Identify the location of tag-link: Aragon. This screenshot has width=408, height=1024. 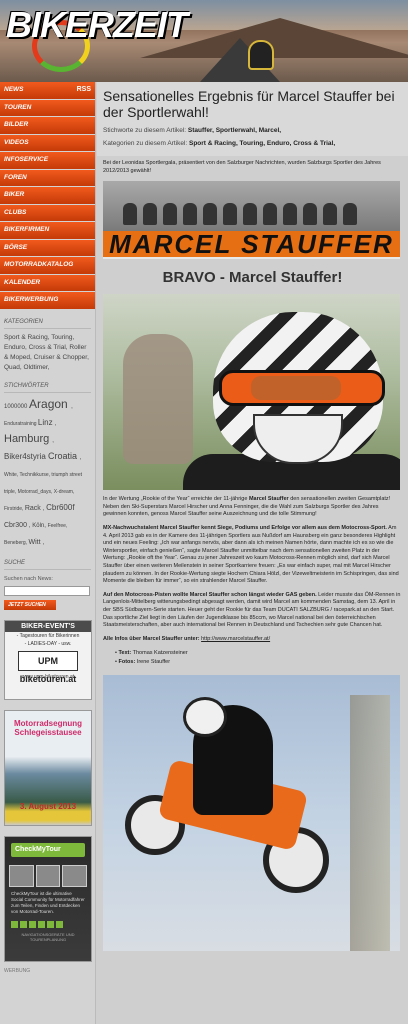
(50, 404).